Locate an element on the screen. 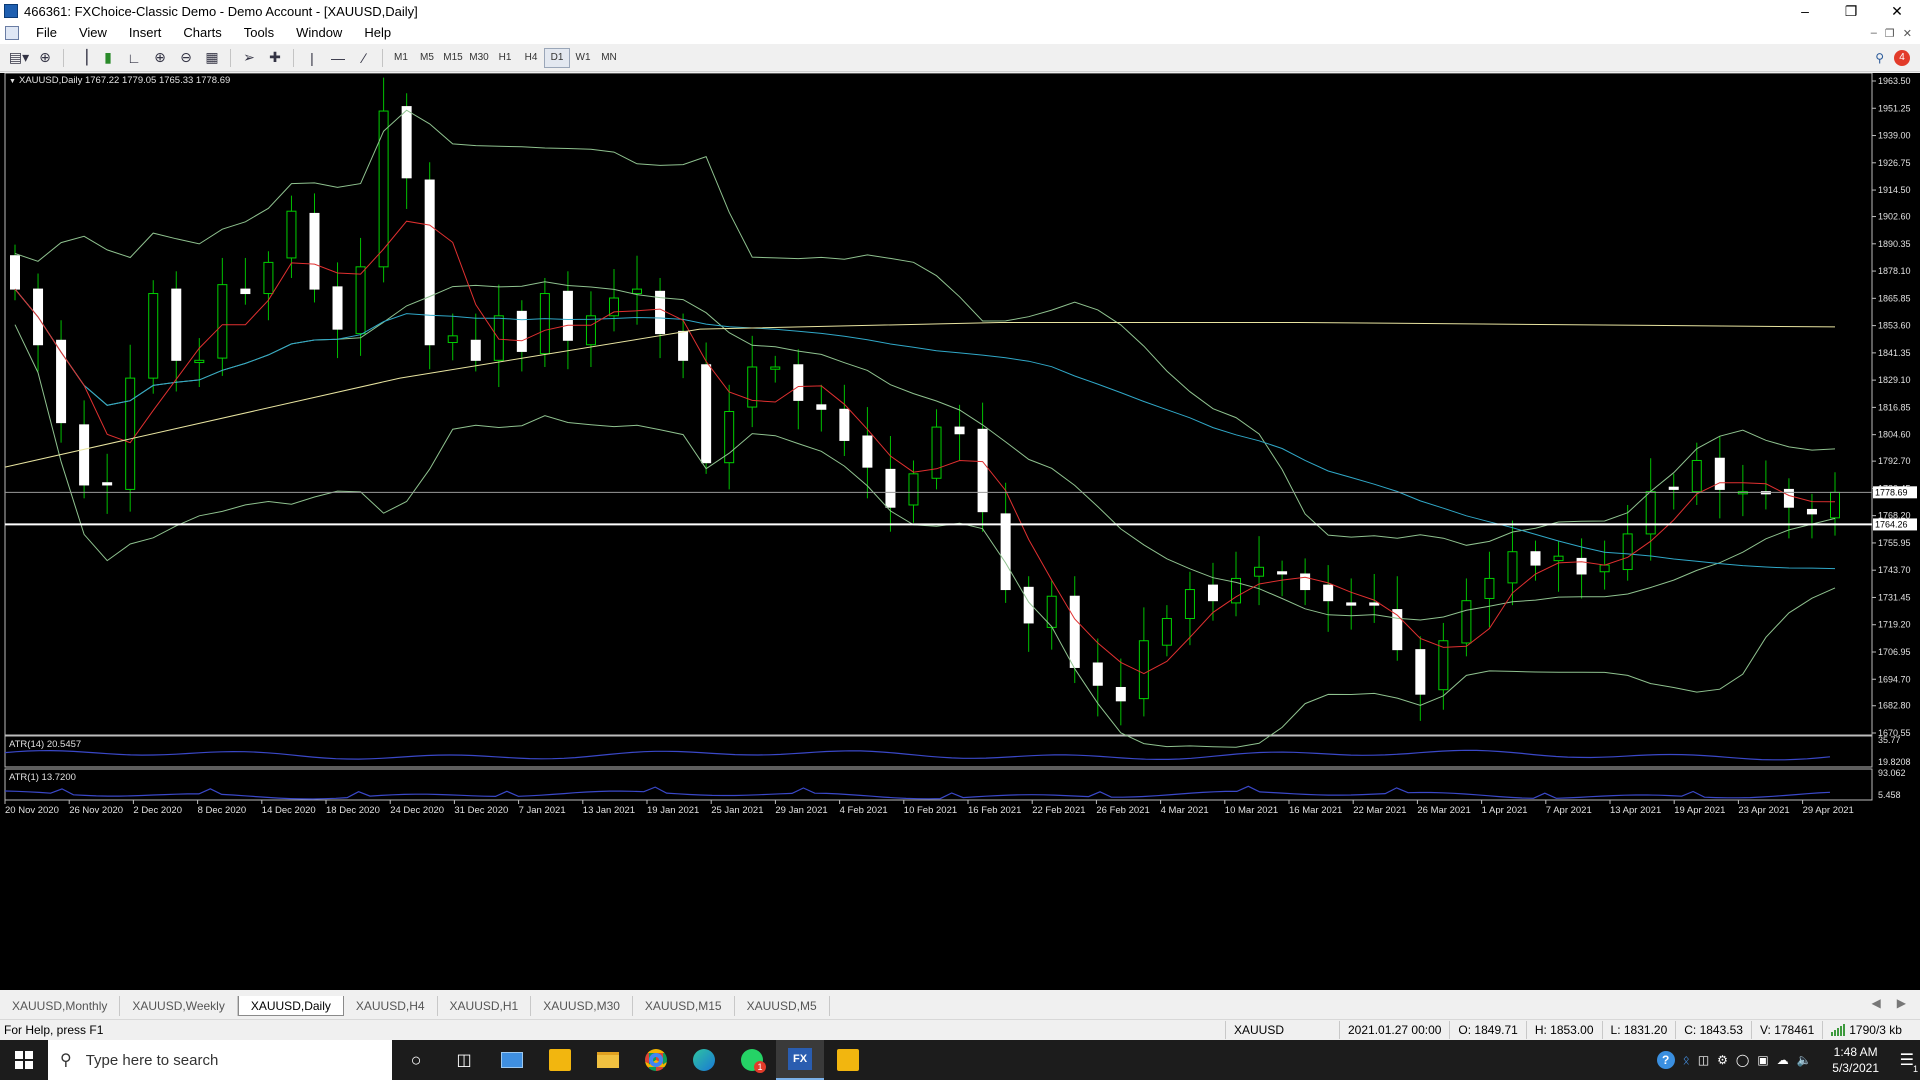 This screenshot has height=1080, width=1920. timeframe-h4: H4 is located at coordinates (531, 58).